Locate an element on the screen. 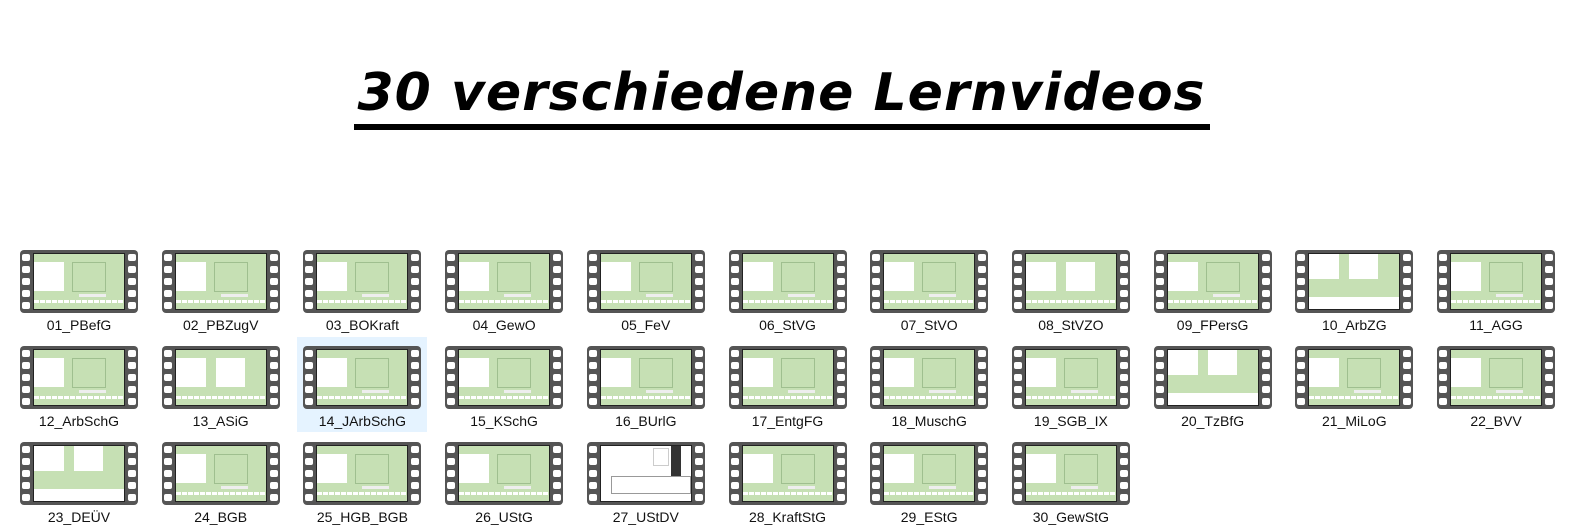 The width and height of the screenshot is (1583, 528). video-file-item: 20_TzBfG is located at coordinates (1213, 384).